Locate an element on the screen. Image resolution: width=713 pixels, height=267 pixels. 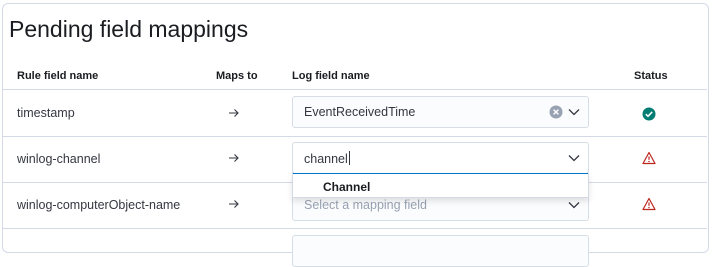
log-field-combobox is located at coordinates (440, 251).